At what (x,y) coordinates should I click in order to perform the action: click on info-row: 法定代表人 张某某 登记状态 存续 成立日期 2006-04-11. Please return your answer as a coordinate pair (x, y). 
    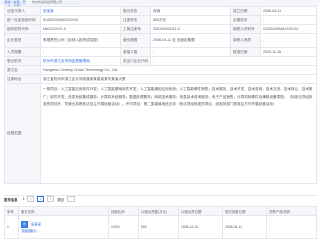
    Looking at the image, I should click on (160, 11).